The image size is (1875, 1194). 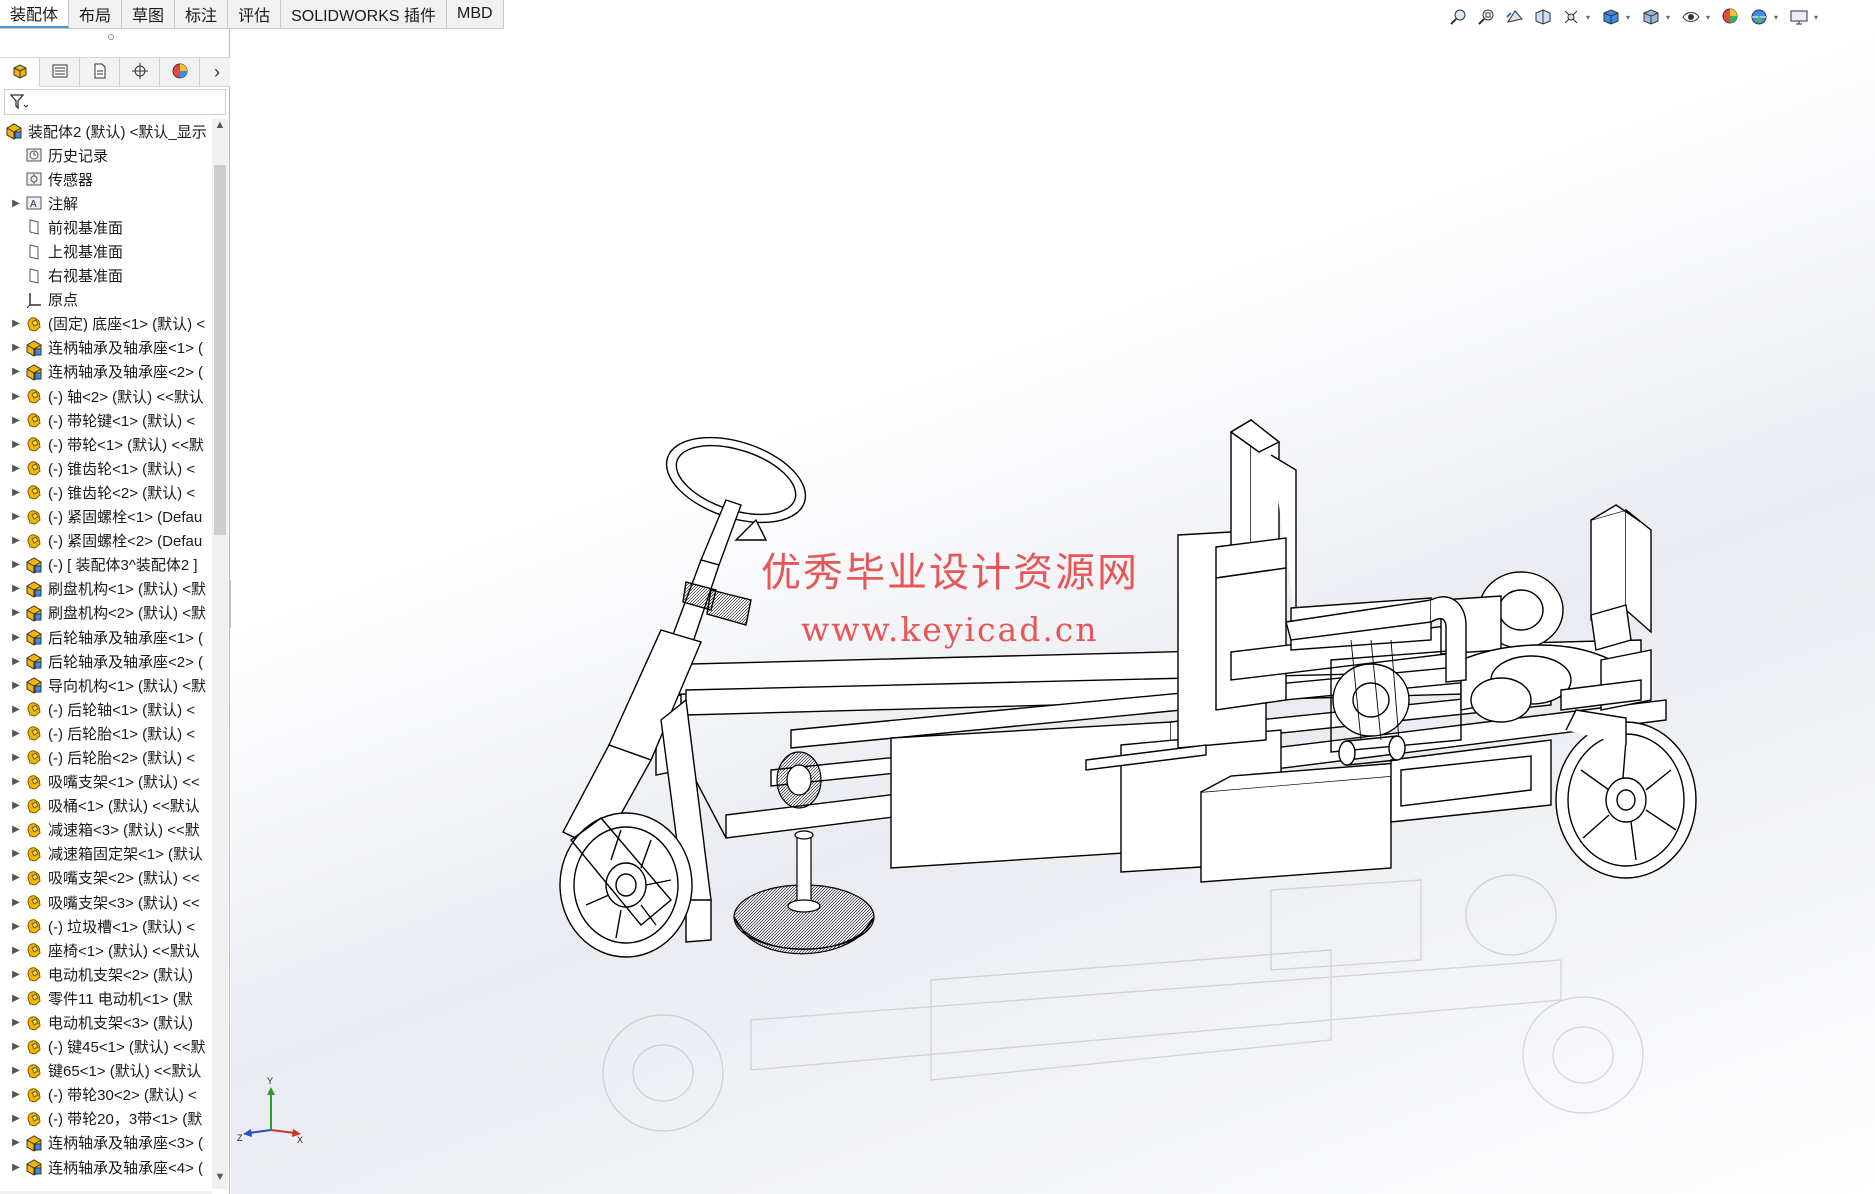 I want to click on tab-1: 布局, so click(x=96, y=14).